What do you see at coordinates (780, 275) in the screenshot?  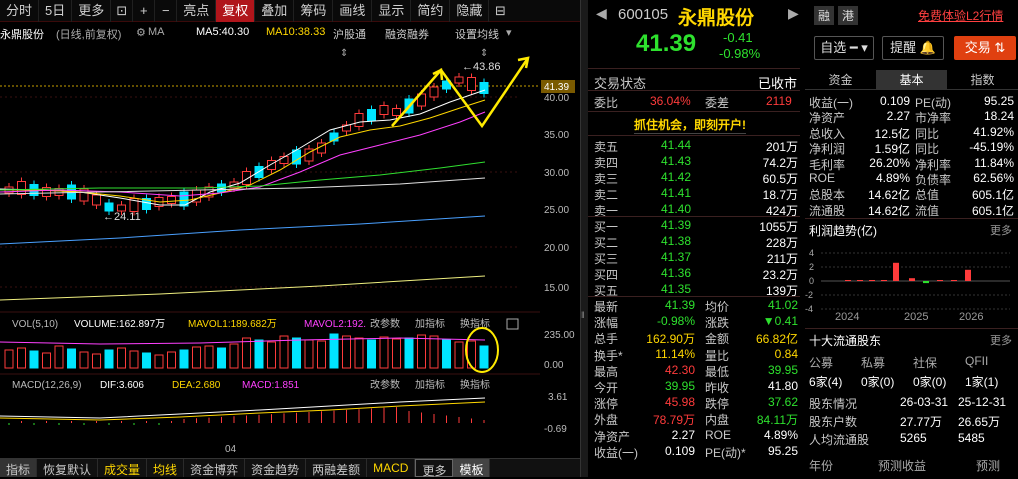 I see `level-volume: 23.2万` at bounding box center [780, 275].